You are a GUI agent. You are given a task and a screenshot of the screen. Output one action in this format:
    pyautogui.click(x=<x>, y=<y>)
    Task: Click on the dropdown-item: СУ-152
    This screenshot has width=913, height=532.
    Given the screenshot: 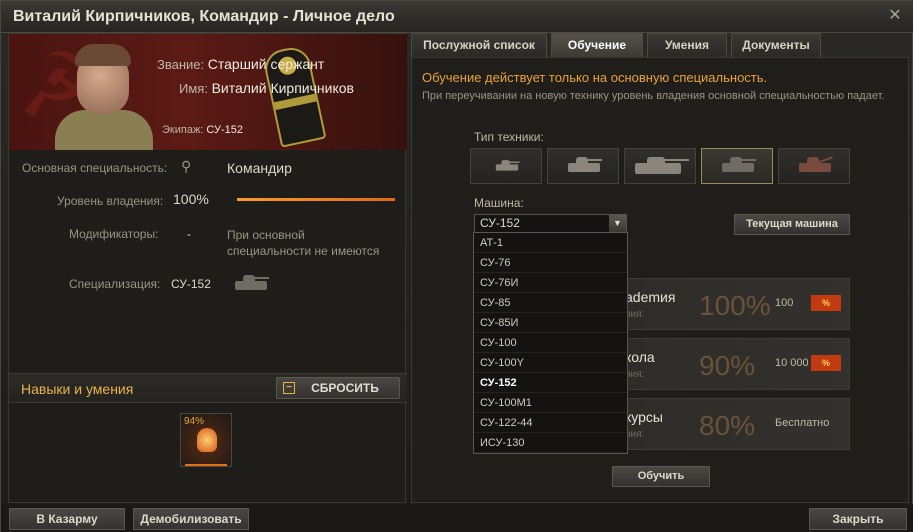 What is the action you would take?
    pyautogui.click(x=550, y=383)
    